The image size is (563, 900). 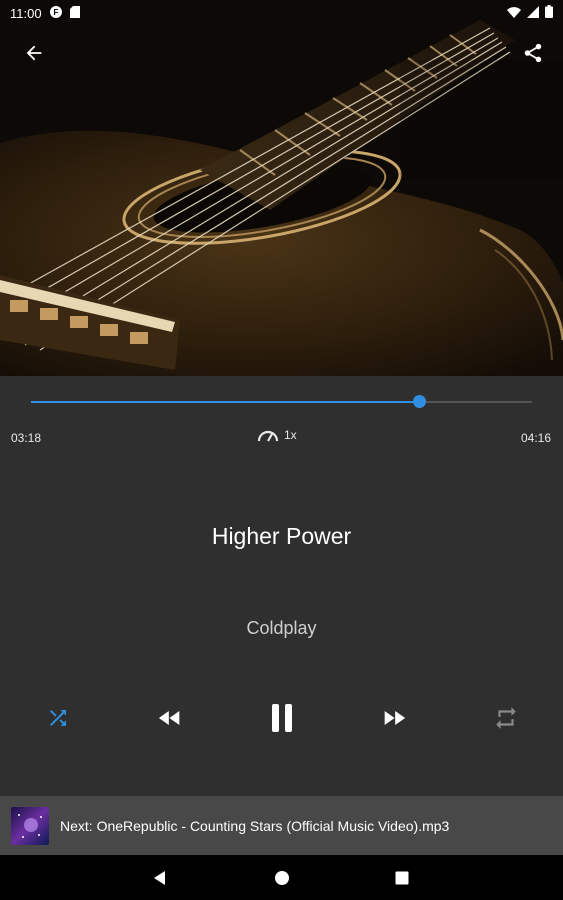 I want to click on fast-forward-icon, so click(x=395, y=718).